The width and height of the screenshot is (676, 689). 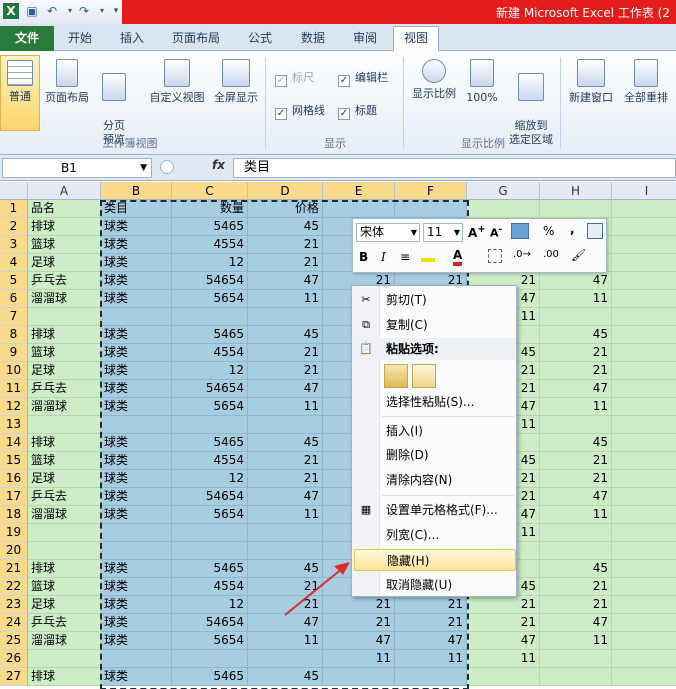 I want to click on row-header: 12, so click(x=14, y=407).